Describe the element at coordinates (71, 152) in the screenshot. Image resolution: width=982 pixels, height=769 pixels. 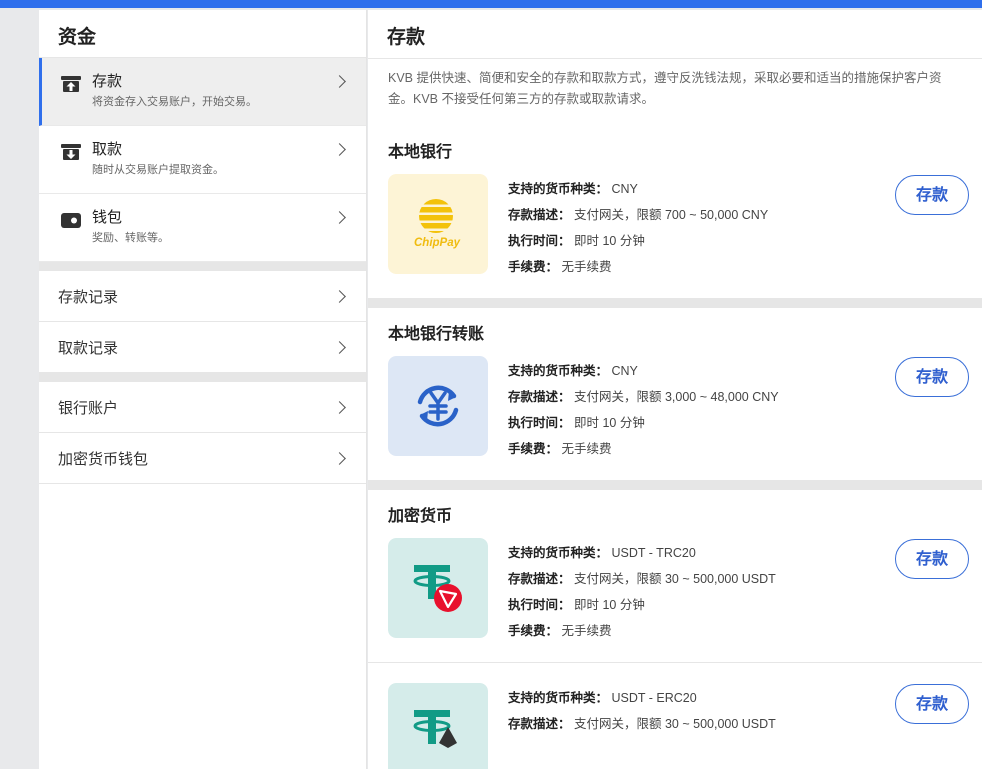
I see `withdraw-icon` at that location.